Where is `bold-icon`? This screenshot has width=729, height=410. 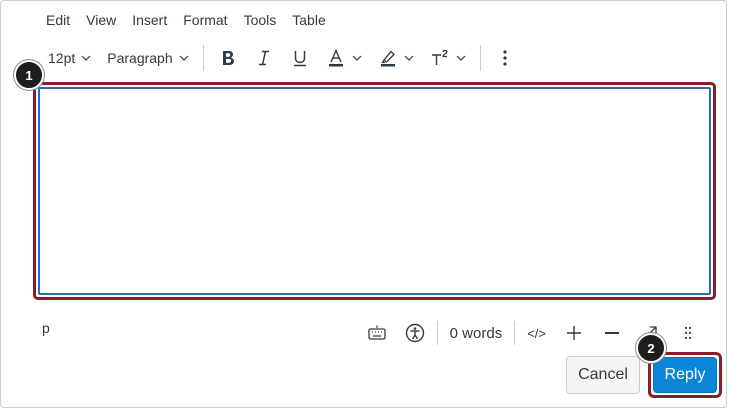
bold-icon is located at coordinates (228, 58).